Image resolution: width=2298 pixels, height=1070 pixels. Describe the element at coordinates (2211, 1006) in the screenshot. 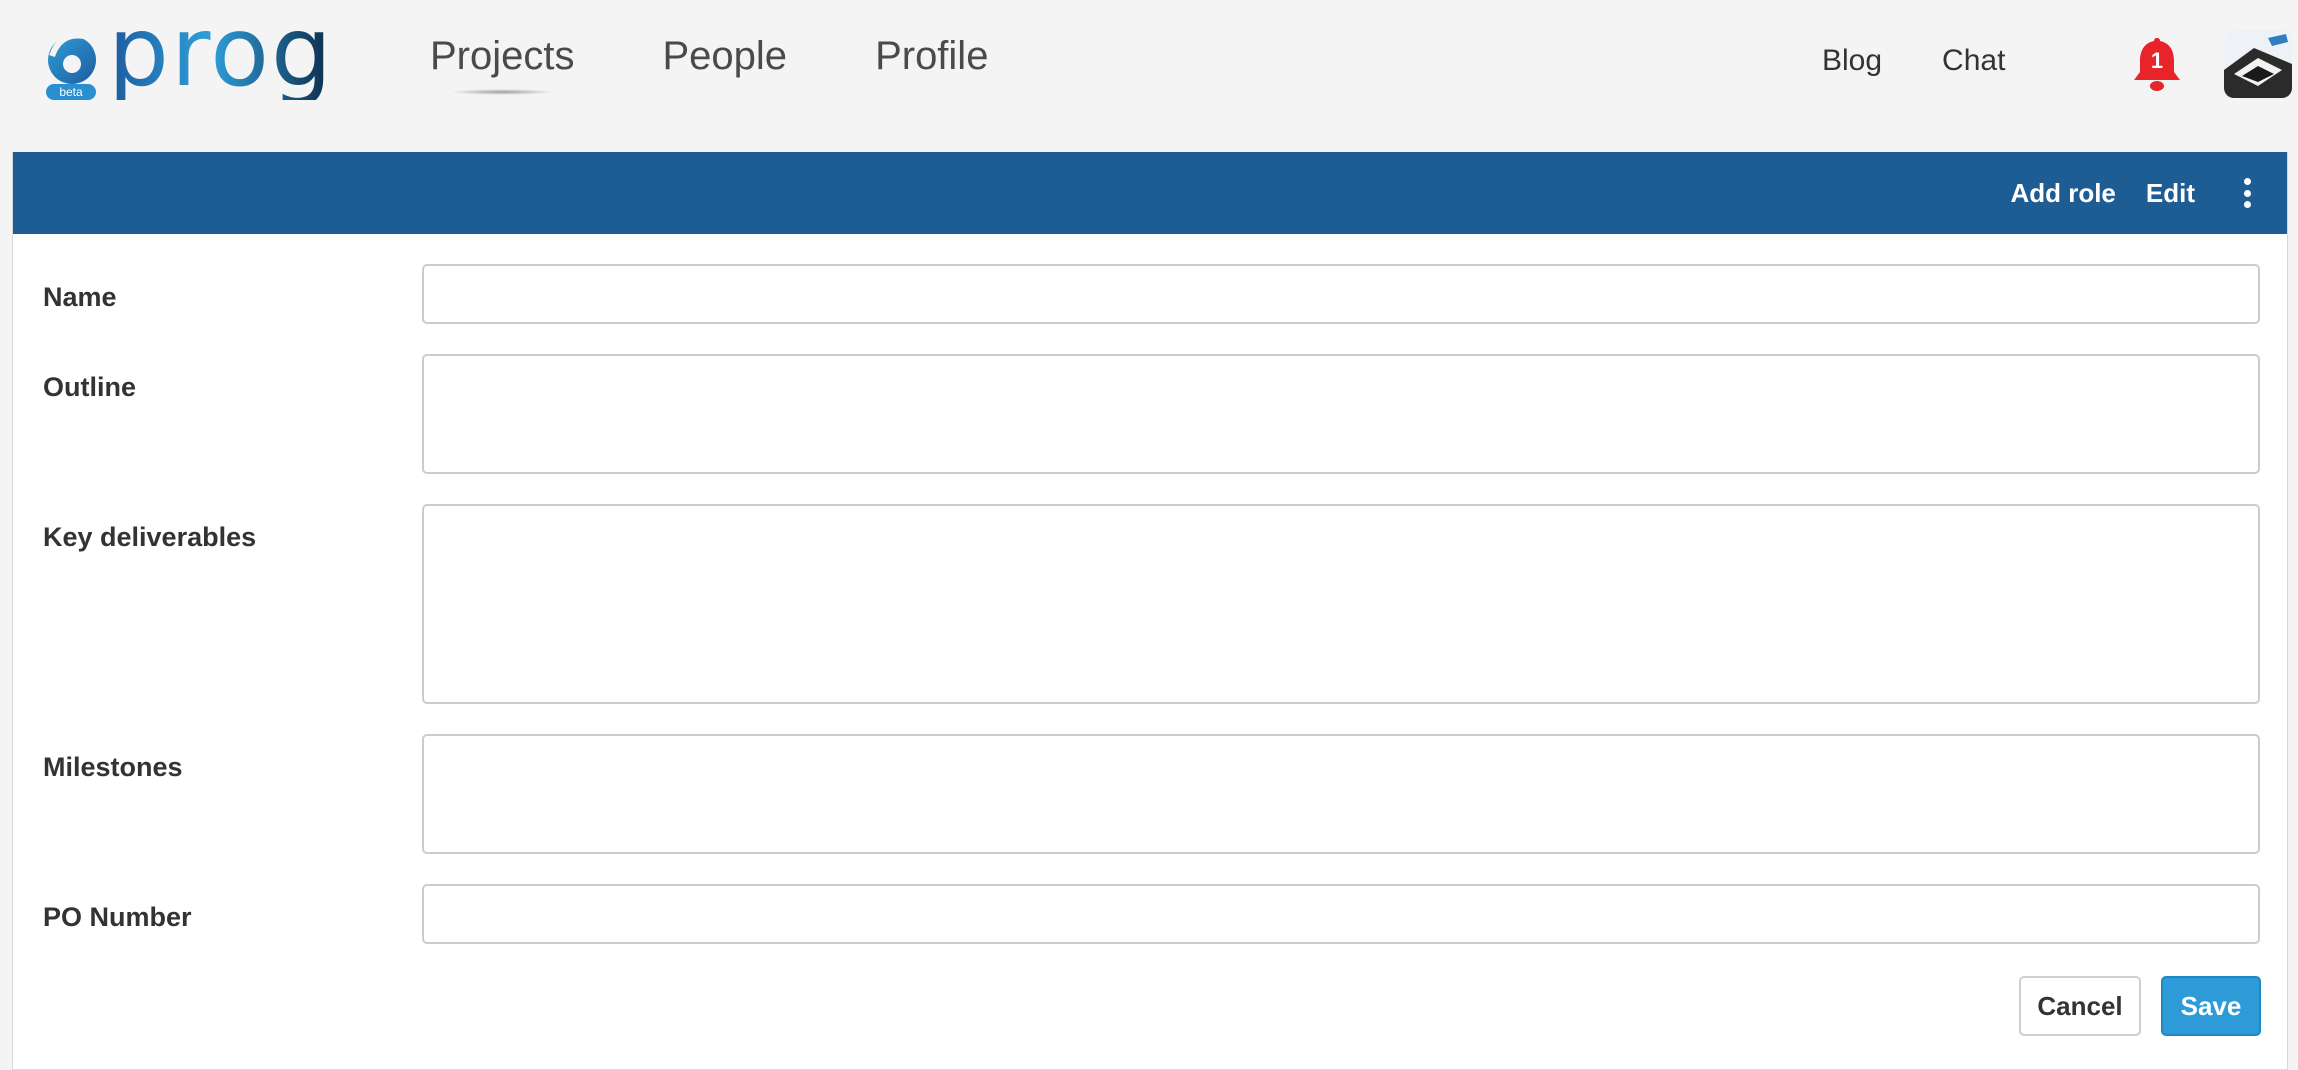

I see `save-button: Save` at that location.